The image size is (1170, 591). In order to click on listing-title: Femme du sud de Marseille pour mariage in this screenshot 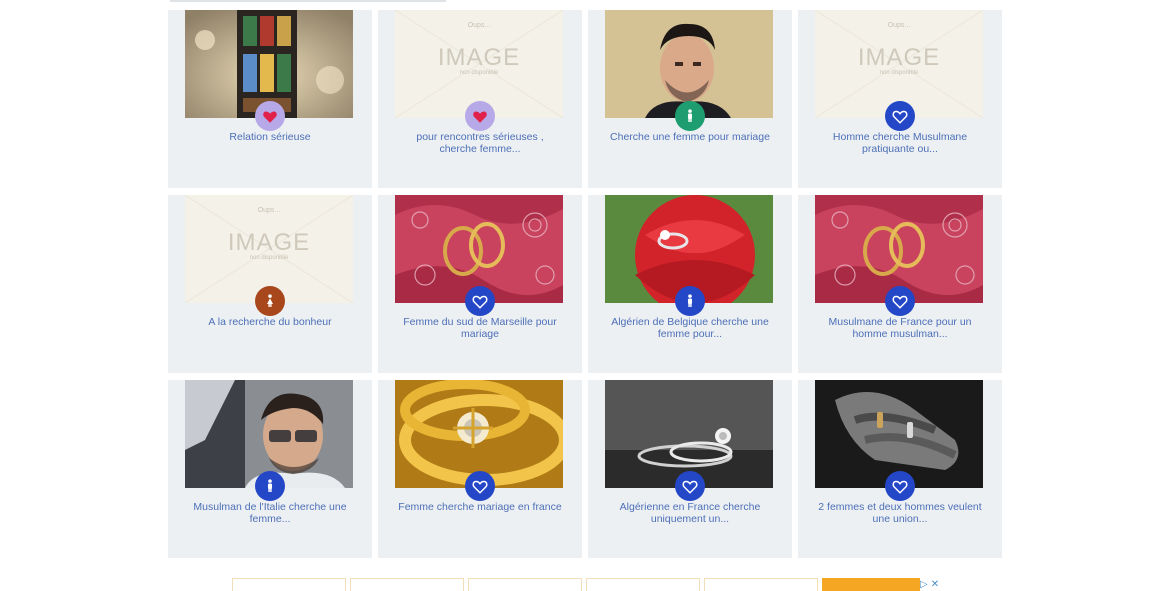, I will do `click(480, 328)`.